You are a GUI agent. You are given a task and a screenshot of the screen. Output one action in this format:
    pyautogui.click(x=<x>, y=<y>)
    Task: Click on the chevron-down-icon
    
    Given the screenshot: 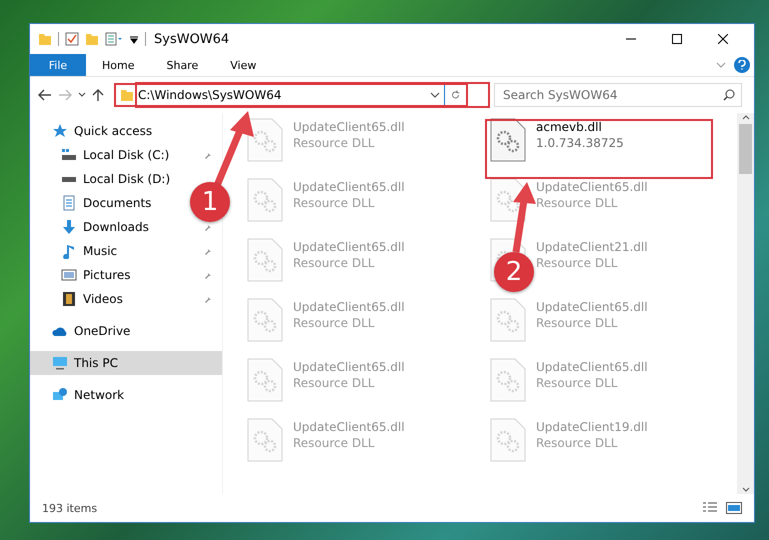 What is the action you would take?
    pyautogui.click(x=435, y=95)
    